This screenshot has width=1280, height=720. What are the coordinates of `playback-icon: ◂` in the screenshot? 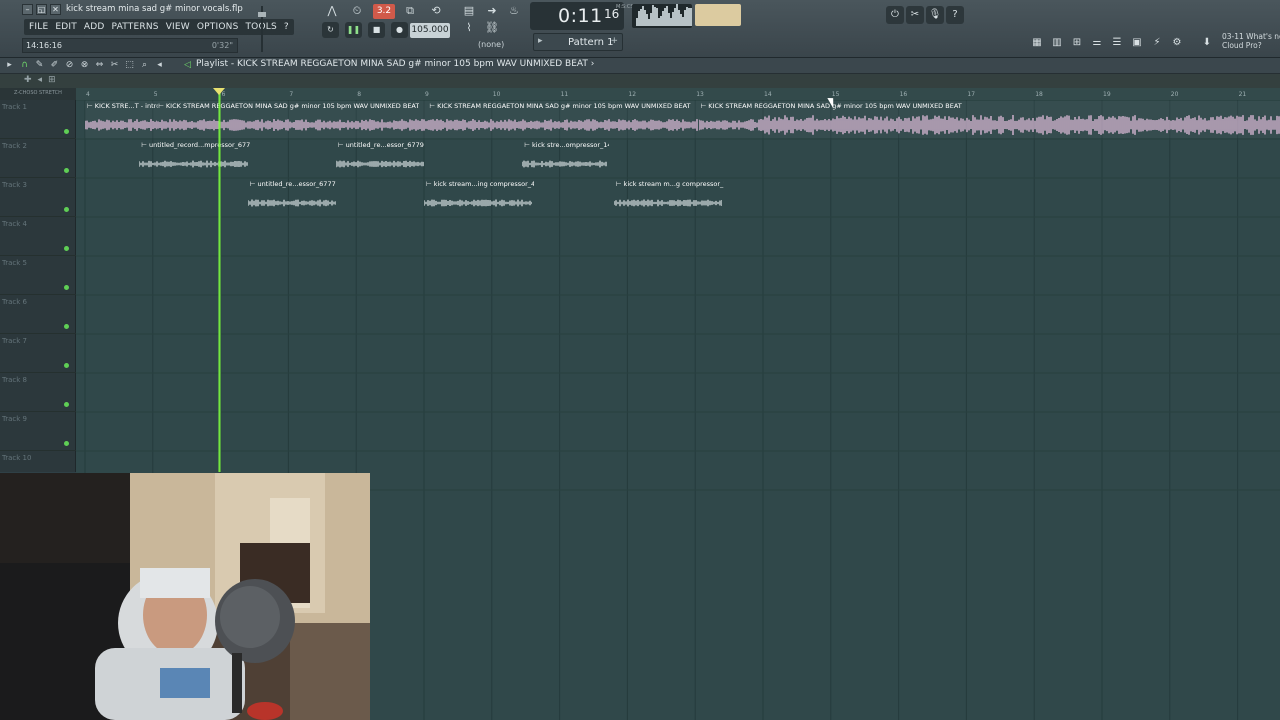 It's located at (159, 65).